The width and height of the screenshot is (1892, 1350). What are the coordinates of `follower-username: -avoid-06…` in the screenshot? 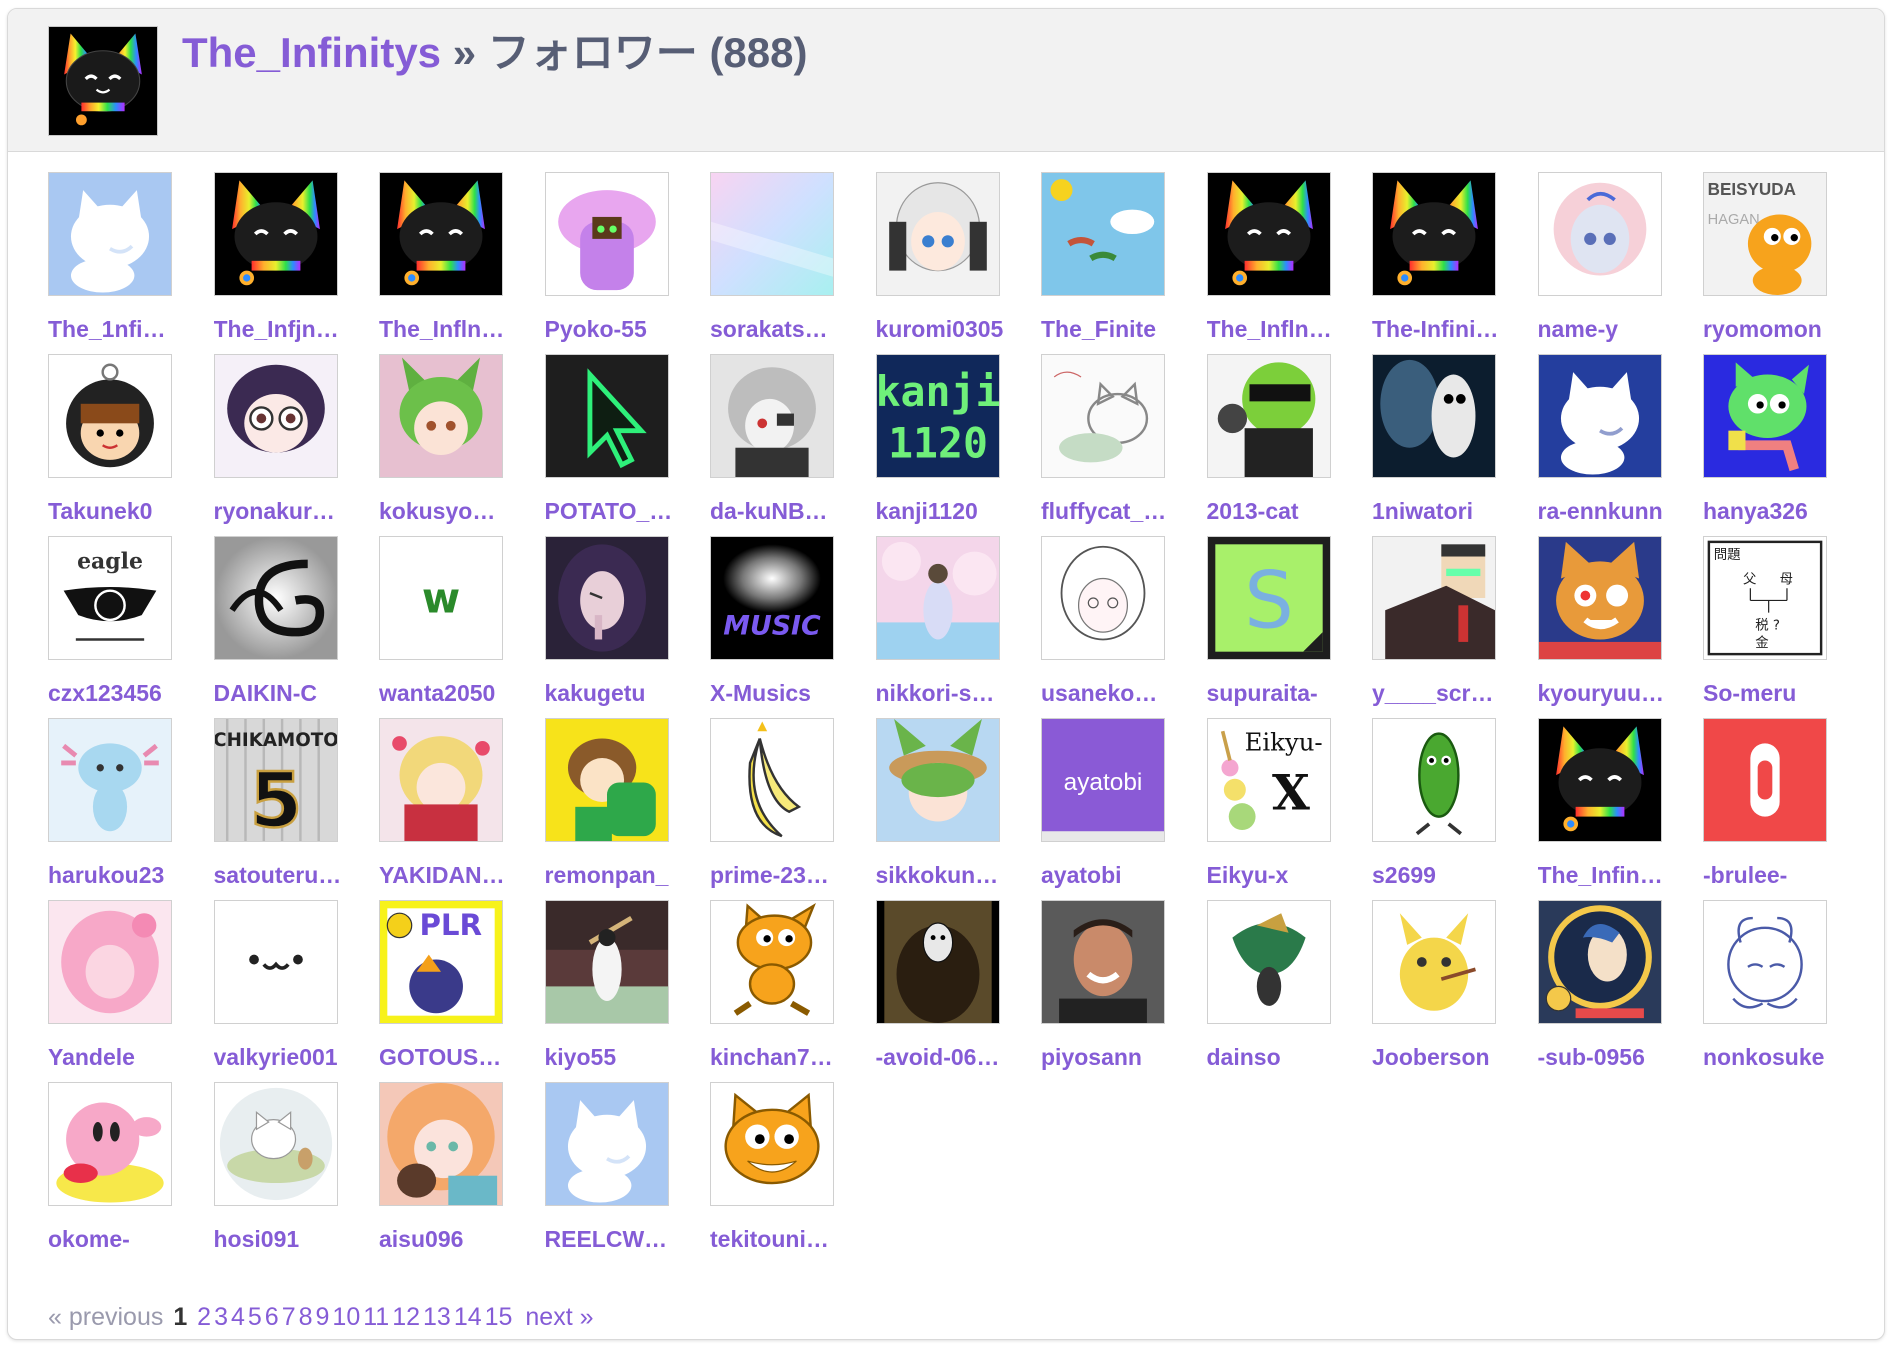 It's located at (946, 1057).